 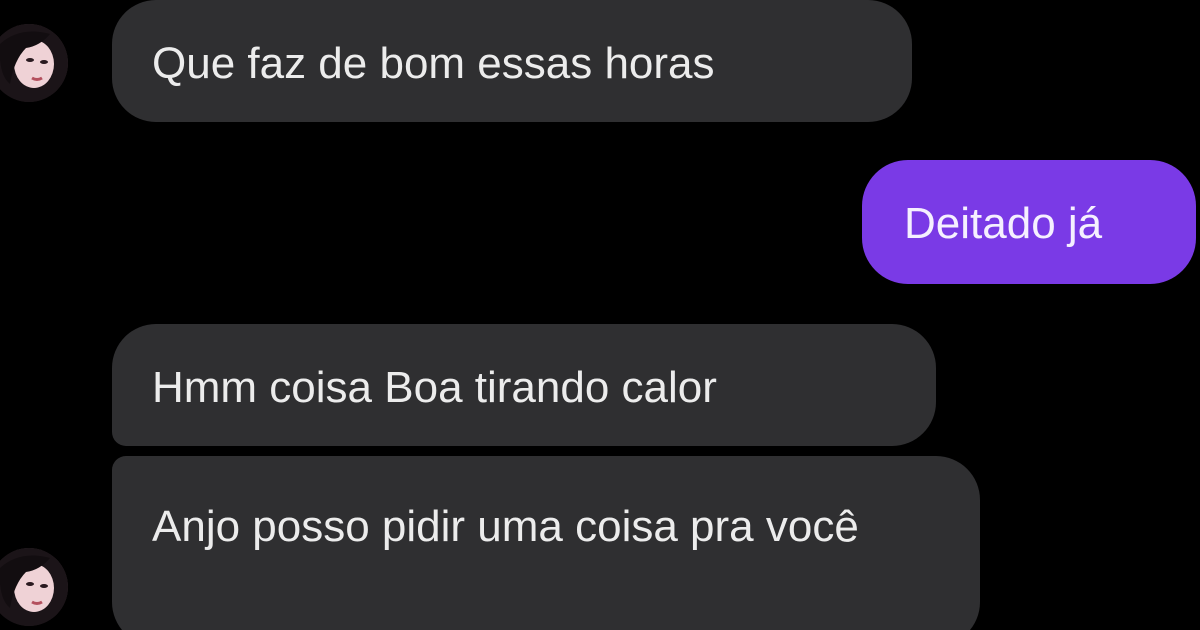 What do you see at coordinates (433, 63) in the screenshot?
I see `message-text: Que faz de bom essas horas` at bounding box center [433, 63].